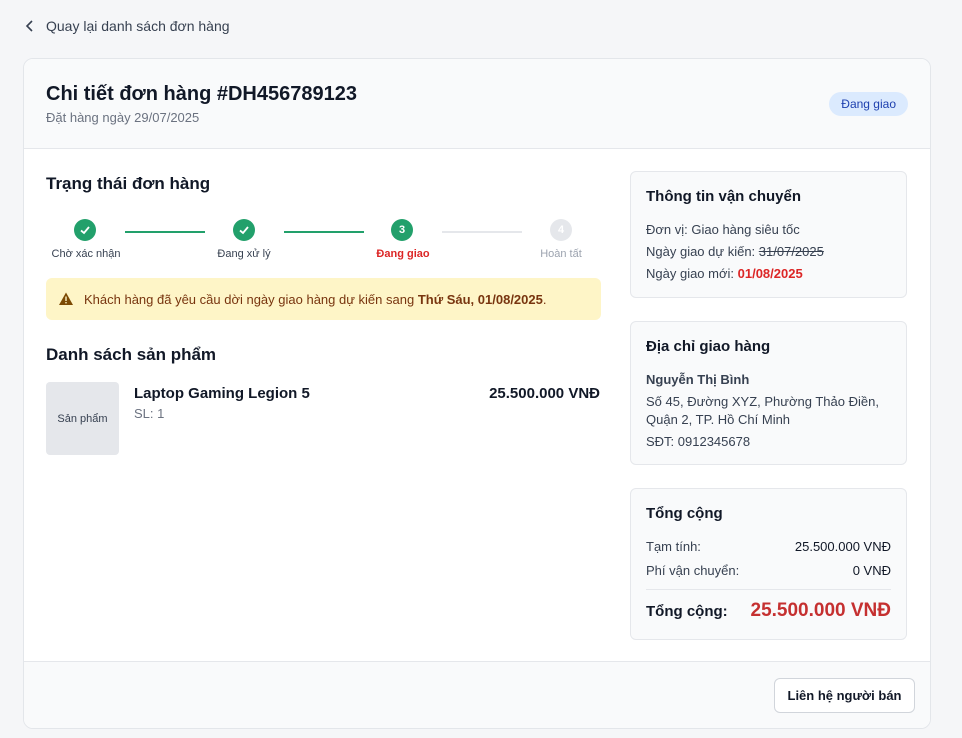 Image resolution: width=962 pixels, height=738 pixels. What do you see at coordinates (149, 413) in the screenshot?
I see `product-quantity: SL: 1` at bounding box center [149, 413].